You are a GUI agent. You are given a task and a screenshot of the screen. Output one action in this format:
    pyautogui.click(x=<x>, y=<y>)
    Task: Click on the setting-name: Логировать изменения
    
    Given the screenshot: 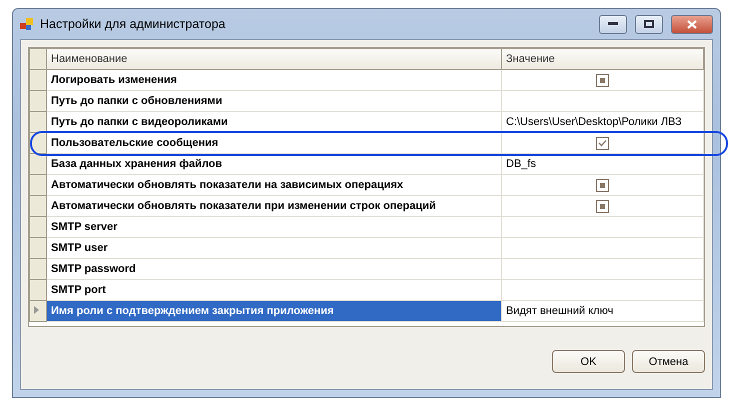 What is the action you would take?
    pyautogui.click(x=274, y=80)
    